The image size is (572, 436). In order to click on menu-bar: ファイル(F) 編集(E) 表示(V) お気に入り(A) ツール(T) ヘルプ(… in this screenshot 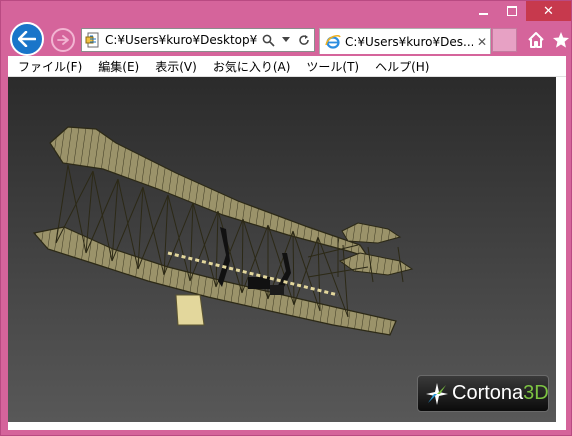, I will do `click(287, 66)`.